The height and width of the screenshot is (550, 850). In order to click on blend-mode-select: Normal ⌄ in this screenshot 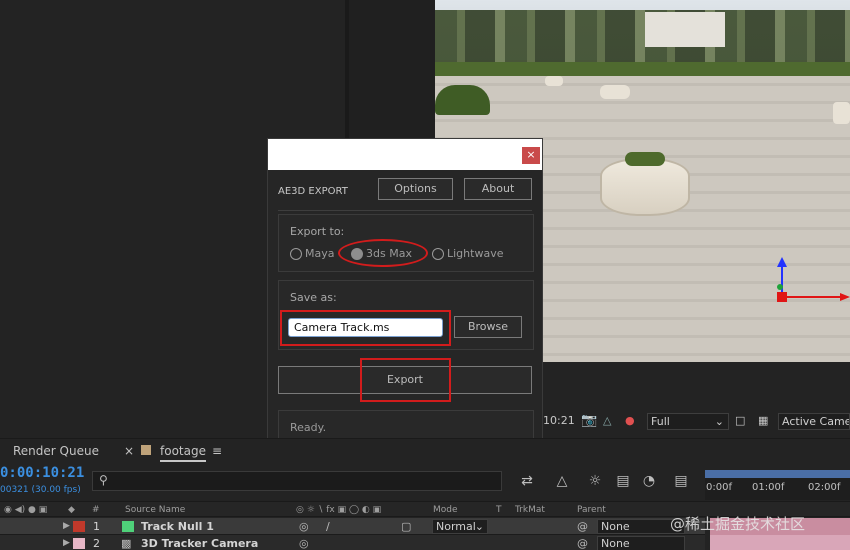, I will do `click(460, 526)`.